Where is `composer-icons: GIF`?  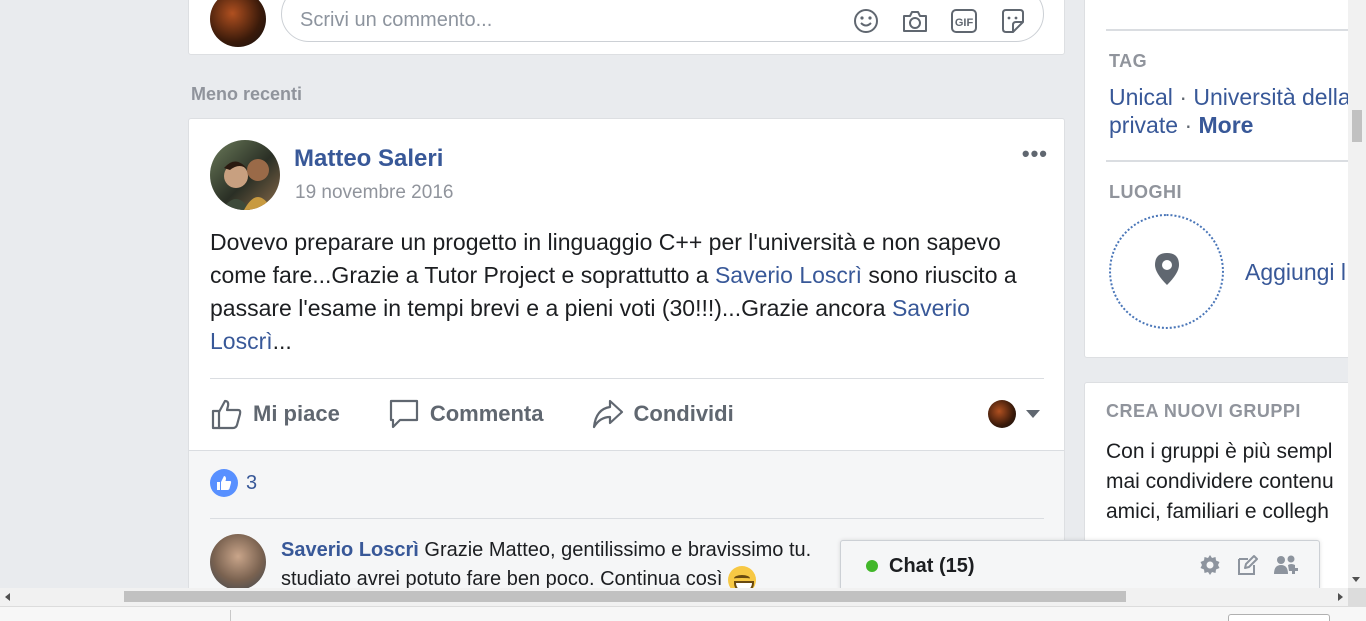 composer-icons: GIF is located at coordinates (939, 21).